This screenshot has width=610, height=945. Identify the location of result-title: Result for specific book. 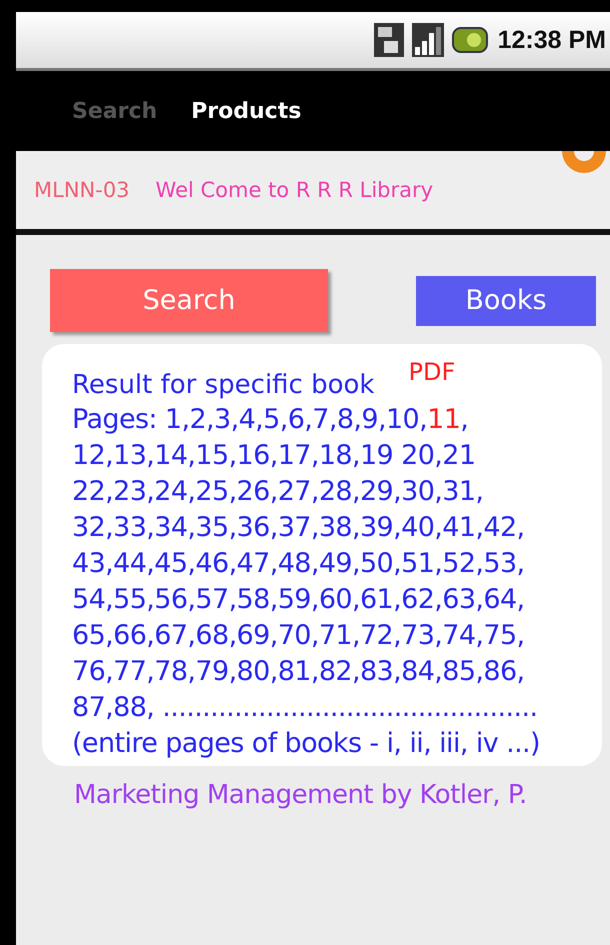
(223, 384).